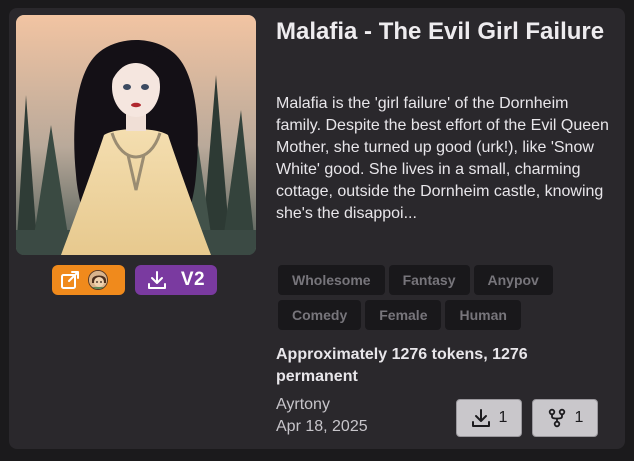 The width and height of the screenshot is (634, 461). I want to click on version-label: V2, so click(193, 279).